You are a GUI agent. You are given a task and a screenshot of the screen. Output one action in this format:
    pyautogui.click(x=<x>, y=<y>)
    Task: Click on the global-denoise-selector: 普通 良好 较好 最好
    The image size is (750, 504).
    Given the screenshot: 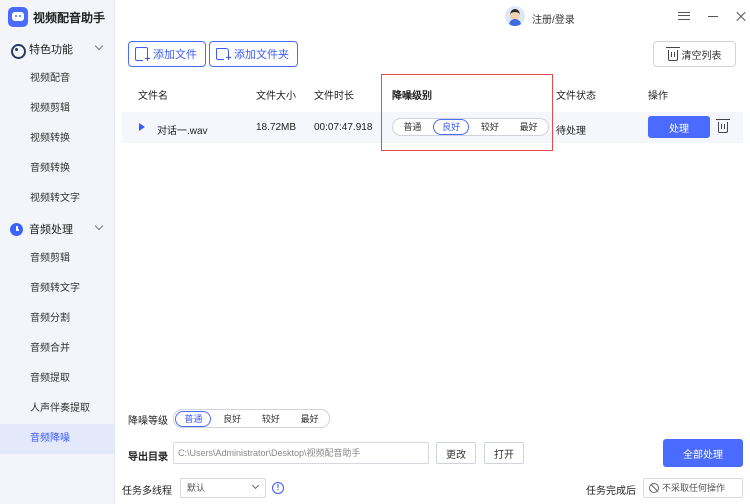 What is the action you would take?
    pyautogui.click(x=251, y=418)
    